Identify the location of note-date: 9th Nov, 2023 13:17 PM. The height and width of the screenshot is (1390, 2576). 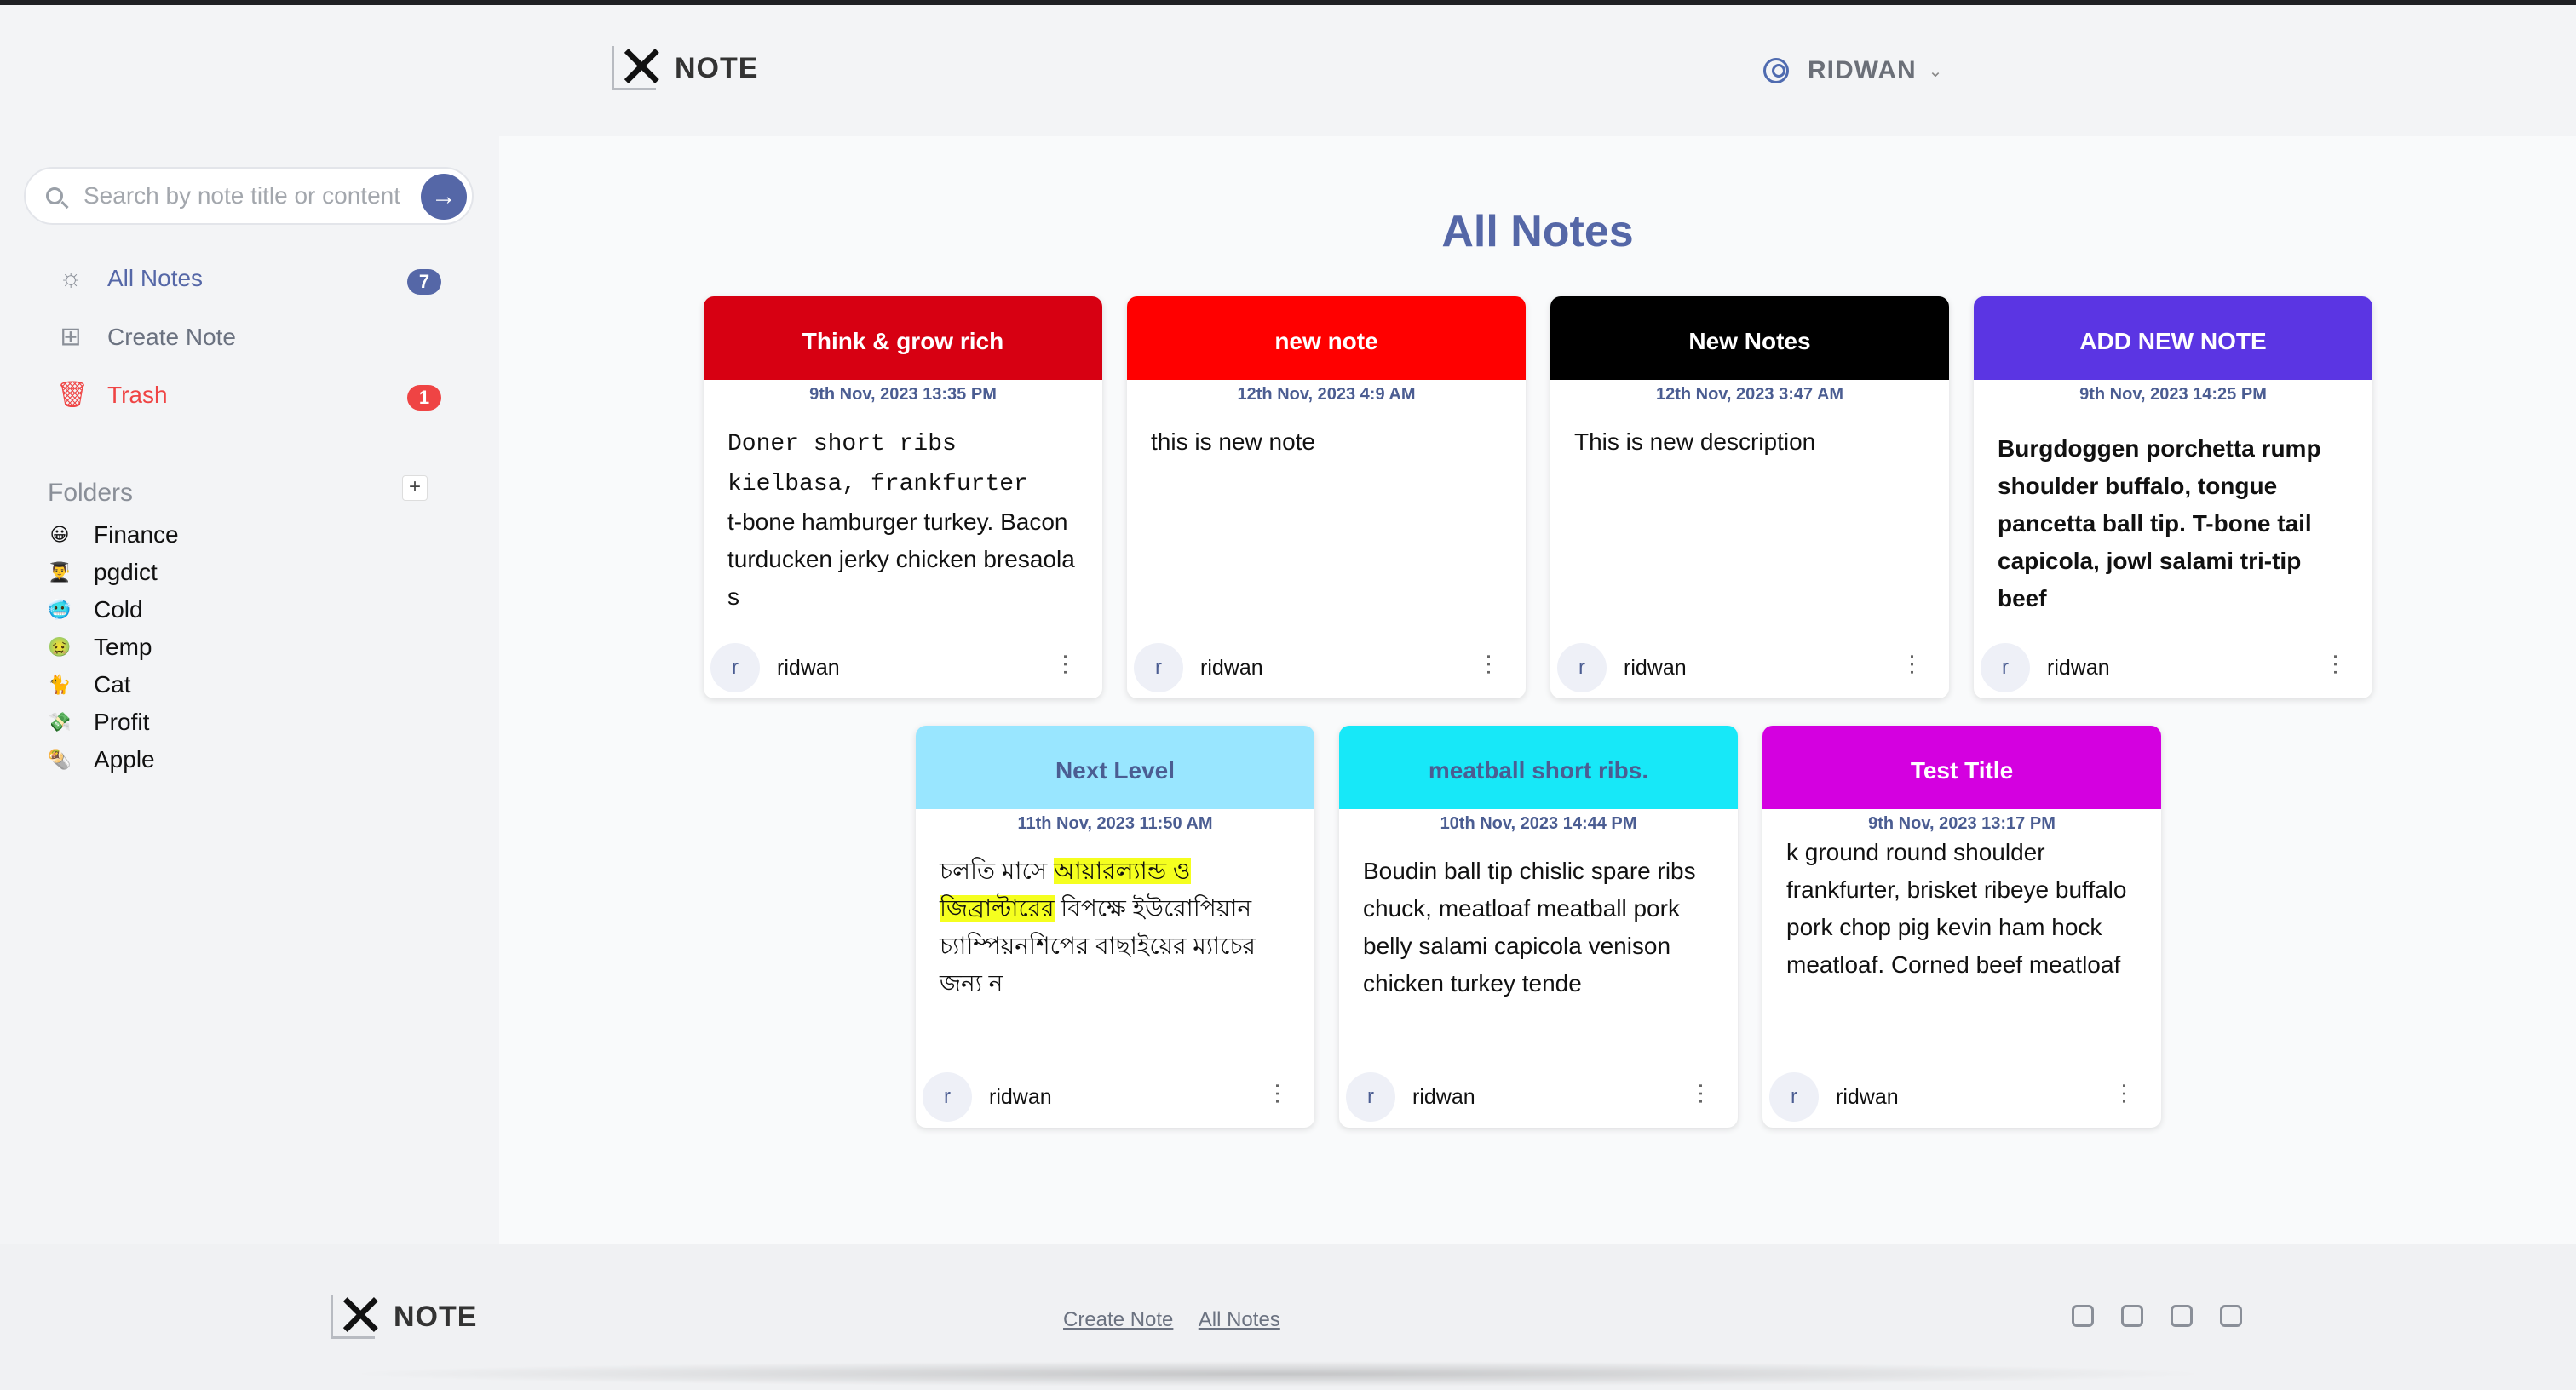
(1962, 823).